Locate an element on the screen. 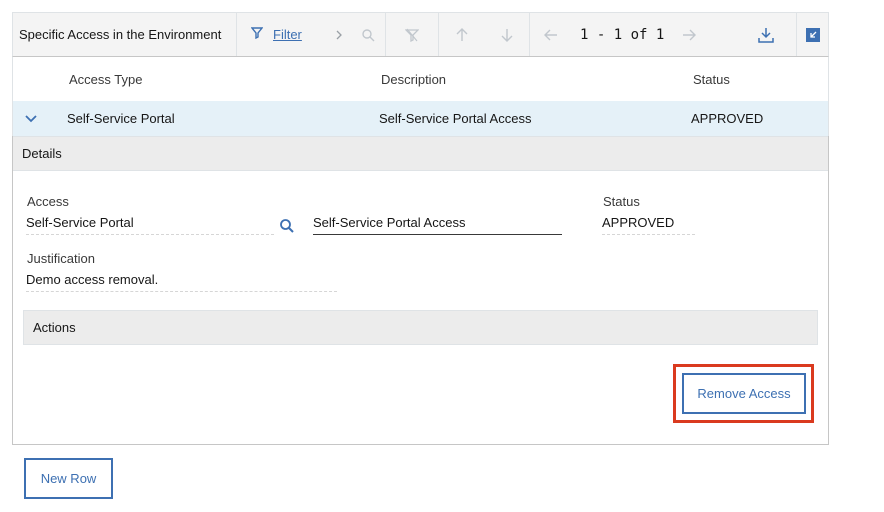 This screenshot has height=512, width=884. filter-button: Filter is located at coordinates (282, 34).